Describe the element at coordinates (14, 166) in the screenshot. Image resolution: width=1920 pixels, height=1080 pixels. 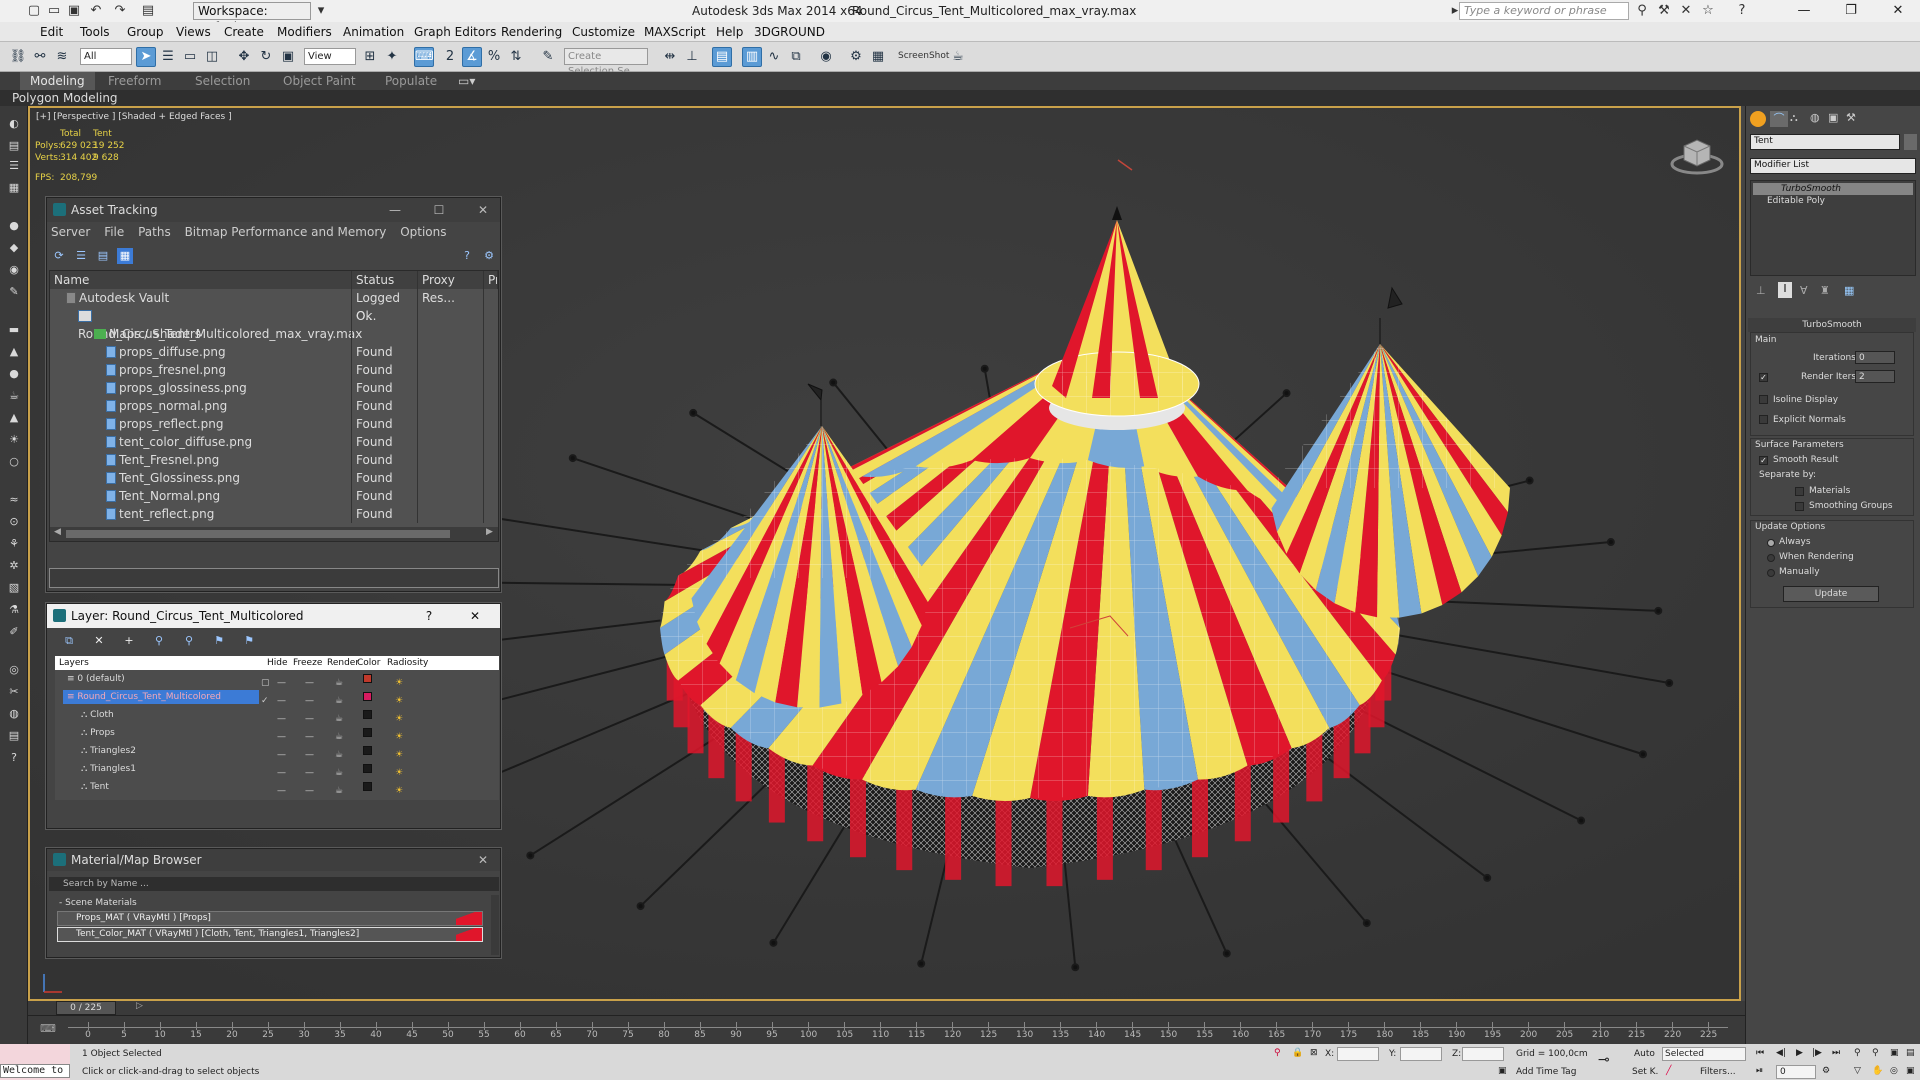
I see `list-icon: ☰` at that location.